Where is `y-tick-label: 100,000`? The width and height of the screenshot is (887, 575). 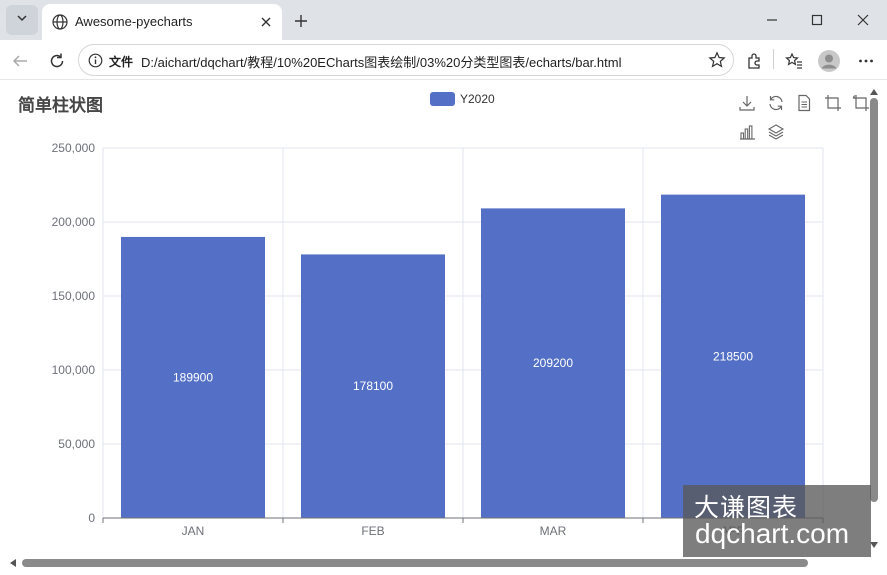 y-tick-label: 100,000 is located at coordinates (74, 370).